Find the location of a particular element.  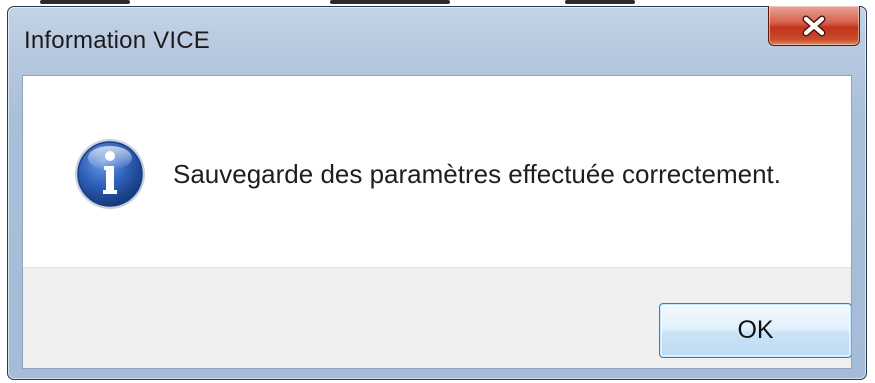

information-icon is located at coordinates (110, 174).